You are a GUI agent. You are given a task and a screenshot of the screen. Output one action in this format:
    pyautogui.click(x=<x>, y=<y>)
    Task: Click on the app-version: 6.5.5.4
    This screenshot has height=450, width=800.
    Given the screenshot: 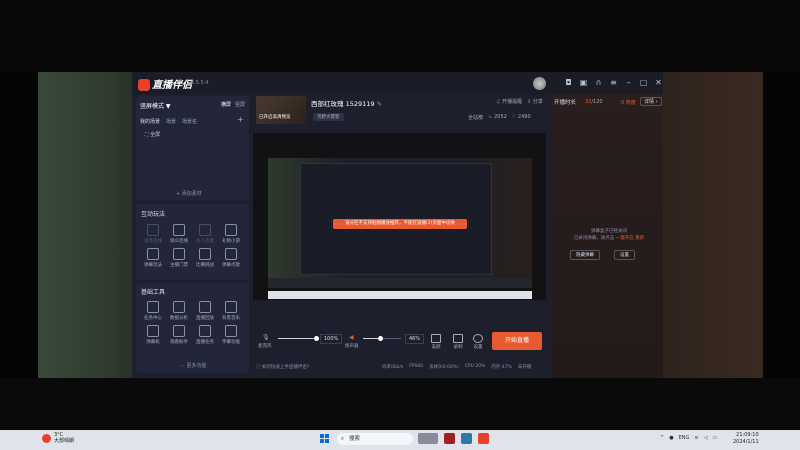 What is the action you would take?
    pyautogui.click(x=200, y=83)
    